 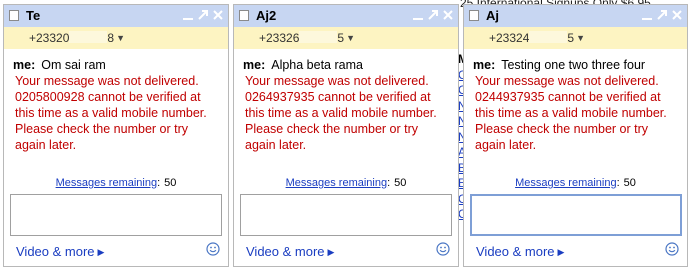 What do you see at coordinates (509, 38) in the screenshot?
I see `phone-number-prefix: +23324` at bounding box center [509, 38].